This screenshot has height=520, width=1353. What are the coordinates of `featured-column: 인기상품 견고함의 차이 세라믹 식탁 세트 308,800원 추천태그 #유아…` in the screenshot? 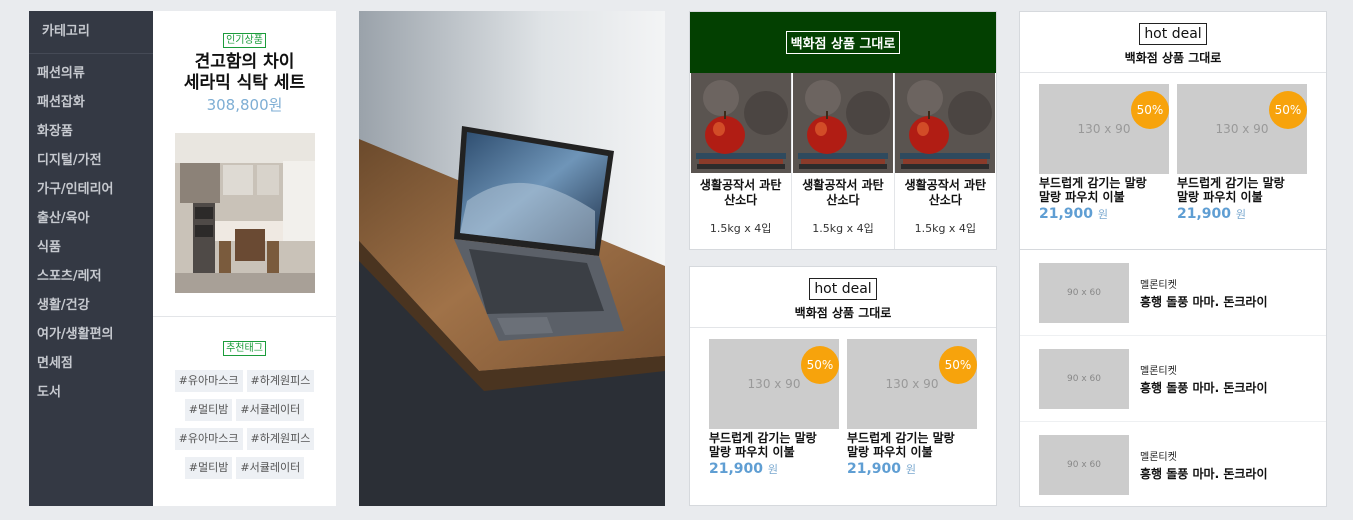 It's located at (244, 258).